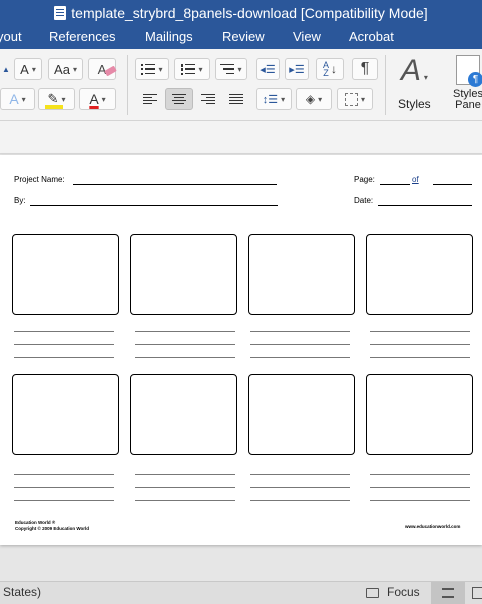 The width and height of the screenshot is (482, 604). I want to click on borders-icon, so click(351, 99).